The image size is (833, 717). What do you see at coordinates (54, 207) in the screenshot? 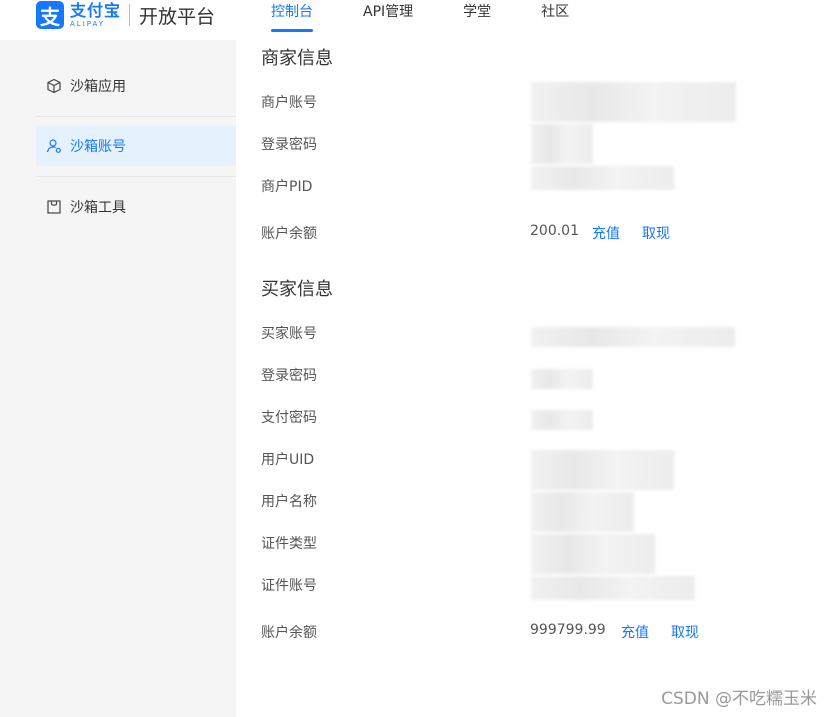
I see `bag-icon` at bounding box center [54, 207].